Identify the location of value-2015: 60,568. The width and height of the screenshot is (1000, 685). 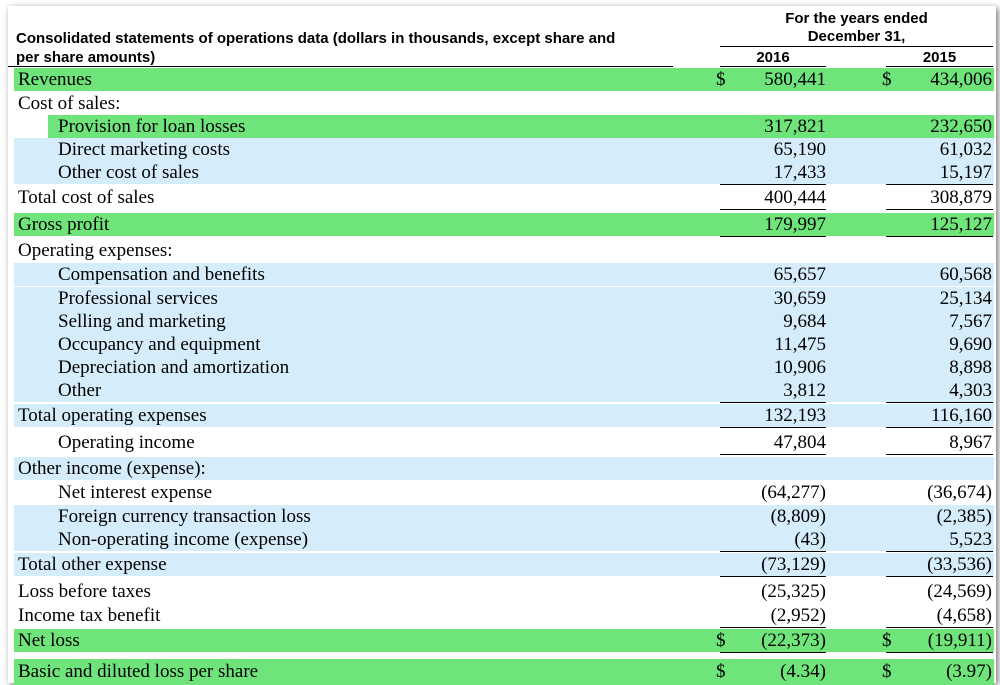
(965, 274).